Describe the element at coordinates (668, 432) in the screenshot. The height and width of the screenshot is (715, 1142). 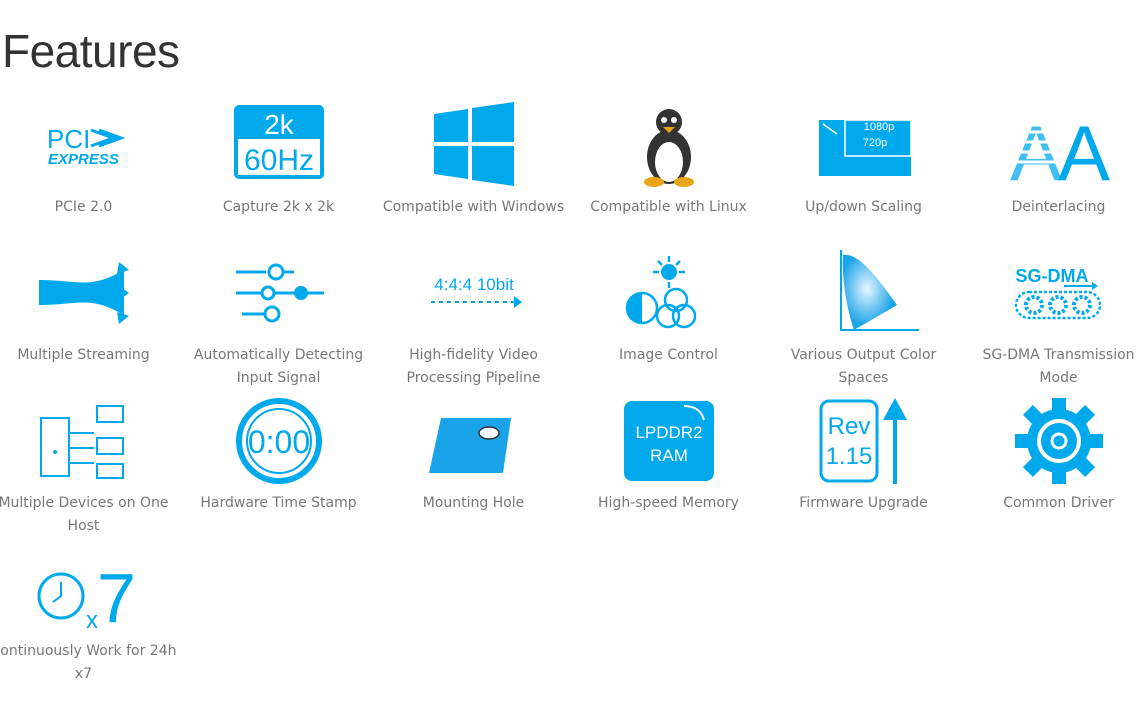
I see `svg-text: LPDDR2` at that location.